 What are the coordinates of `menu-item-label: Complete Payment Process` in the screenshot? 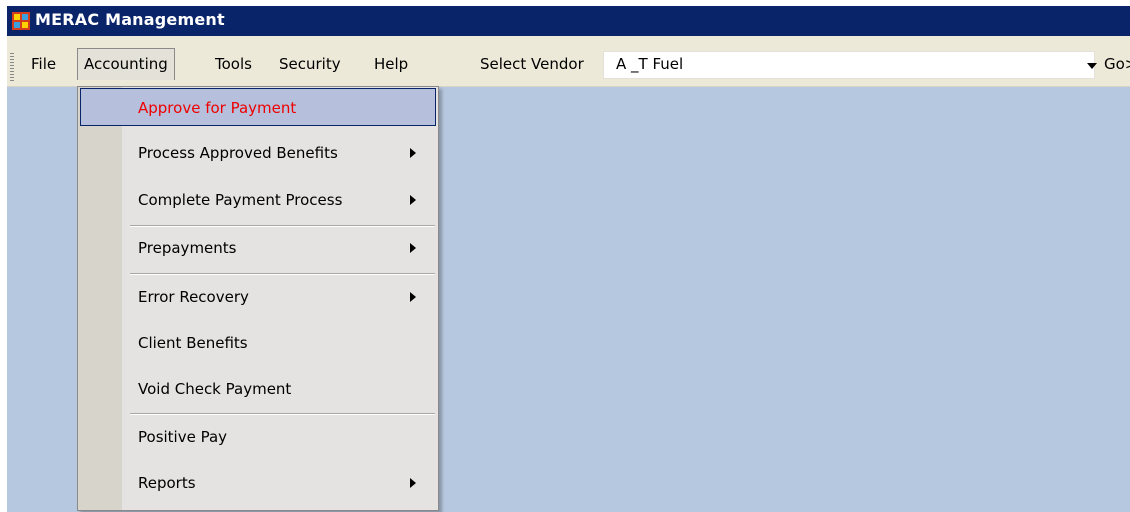 It's located at (240, 200).